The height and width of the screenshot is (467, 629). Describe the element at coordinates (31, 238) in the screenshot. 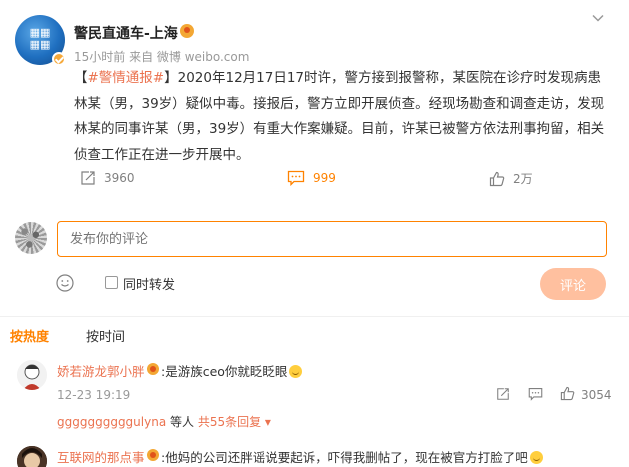

I see `current-user-avatar` at that location.